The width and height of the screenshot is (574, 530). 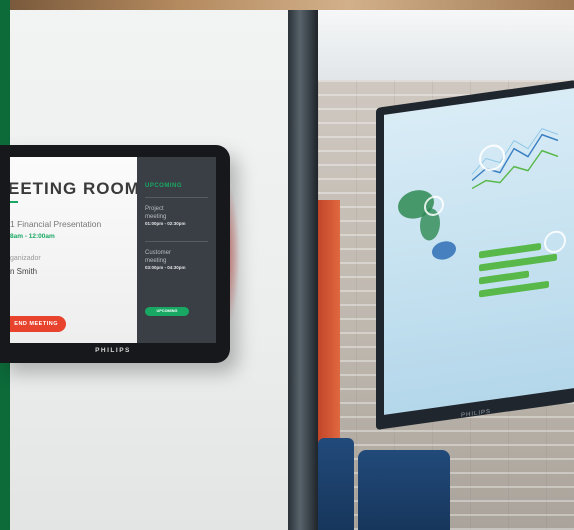 What do you see at coordinates (32, 236) in the screenshot?
I see `meeting-time: 8am - 12:00am` at bounding box center [32, 236].